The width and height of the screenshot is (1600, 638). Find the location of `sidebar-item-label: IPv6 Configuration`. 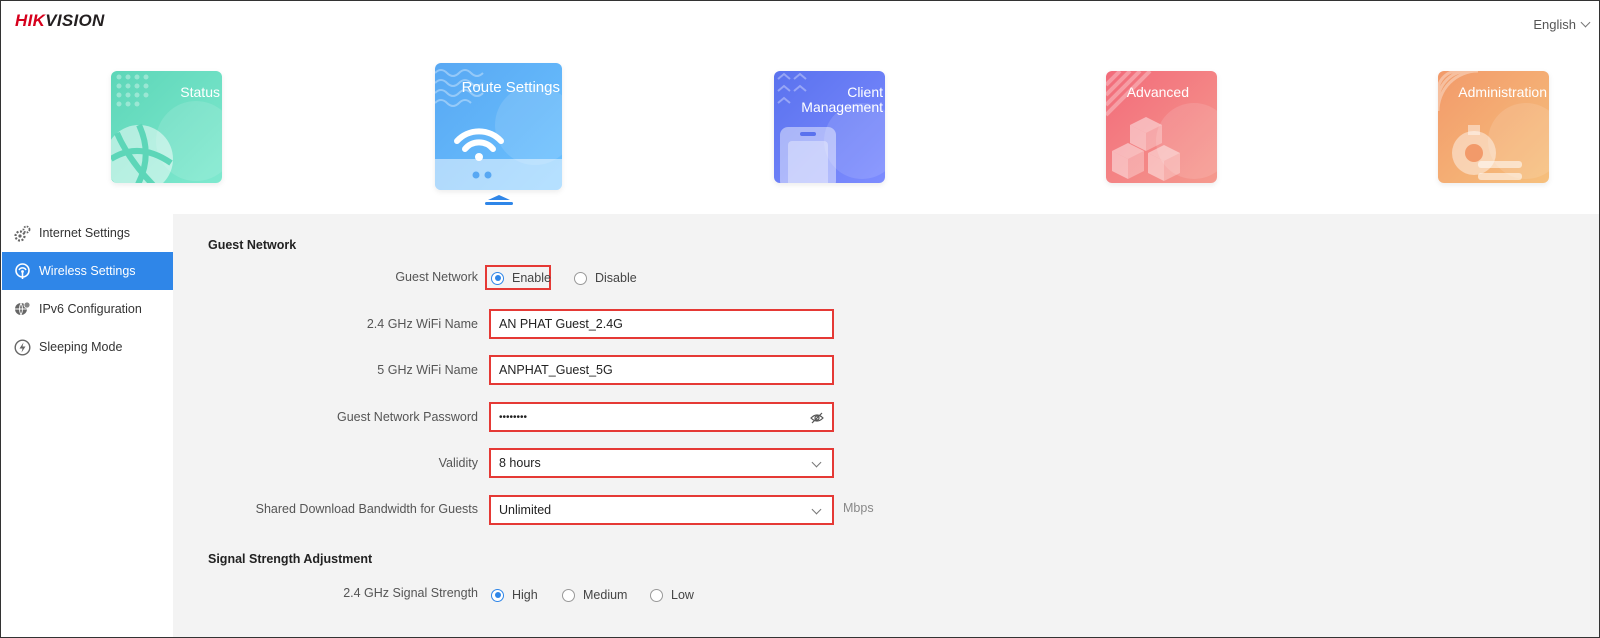

sidebar-item-label: IPv6 Configuration is located at coordinates (90, 309).